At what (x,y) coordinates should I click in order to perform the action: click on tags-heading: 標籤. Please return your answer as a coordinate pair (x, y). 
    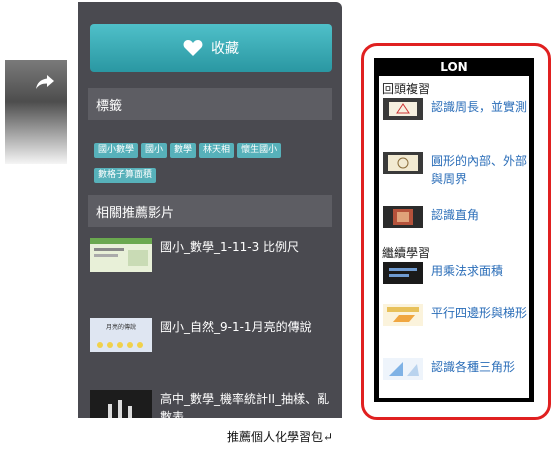
    Looking at the image, I should click on (210, 104).